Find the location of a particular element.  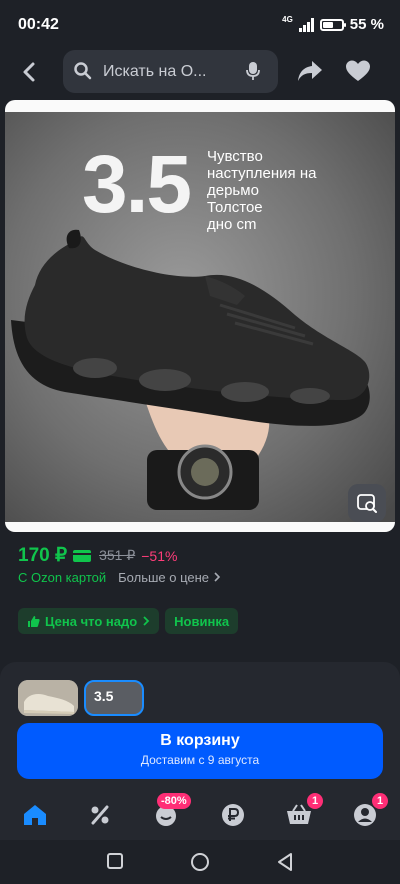

cart-icon is located at coordinates (299, 814).